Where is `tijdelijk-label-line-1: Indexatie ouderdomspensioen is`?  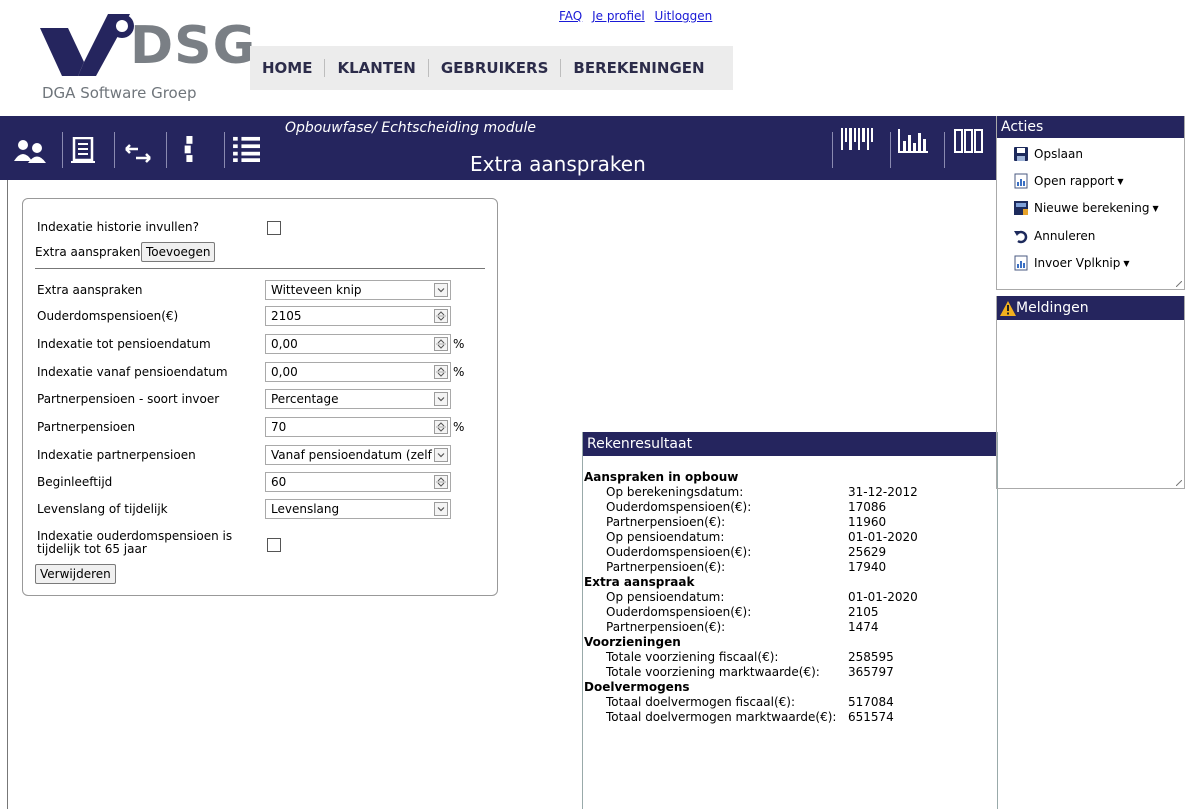
tijdelijk-label-line-1: Indexatie ouderdomspensioen is is located at coordinates (135, 536).